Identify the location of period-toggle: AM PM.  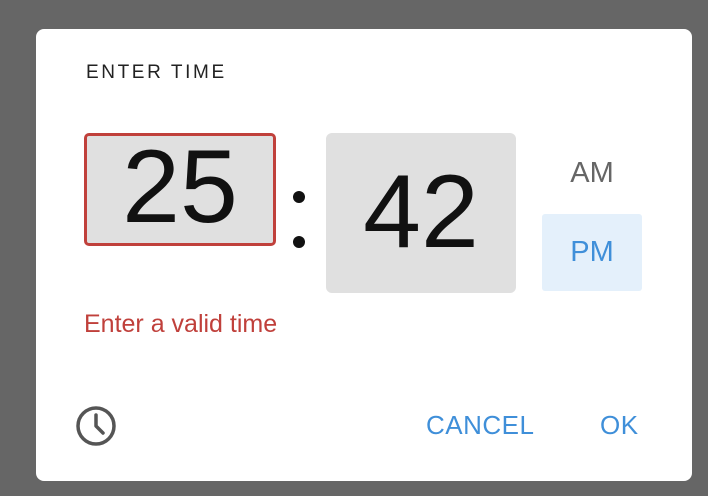
(592, 212).